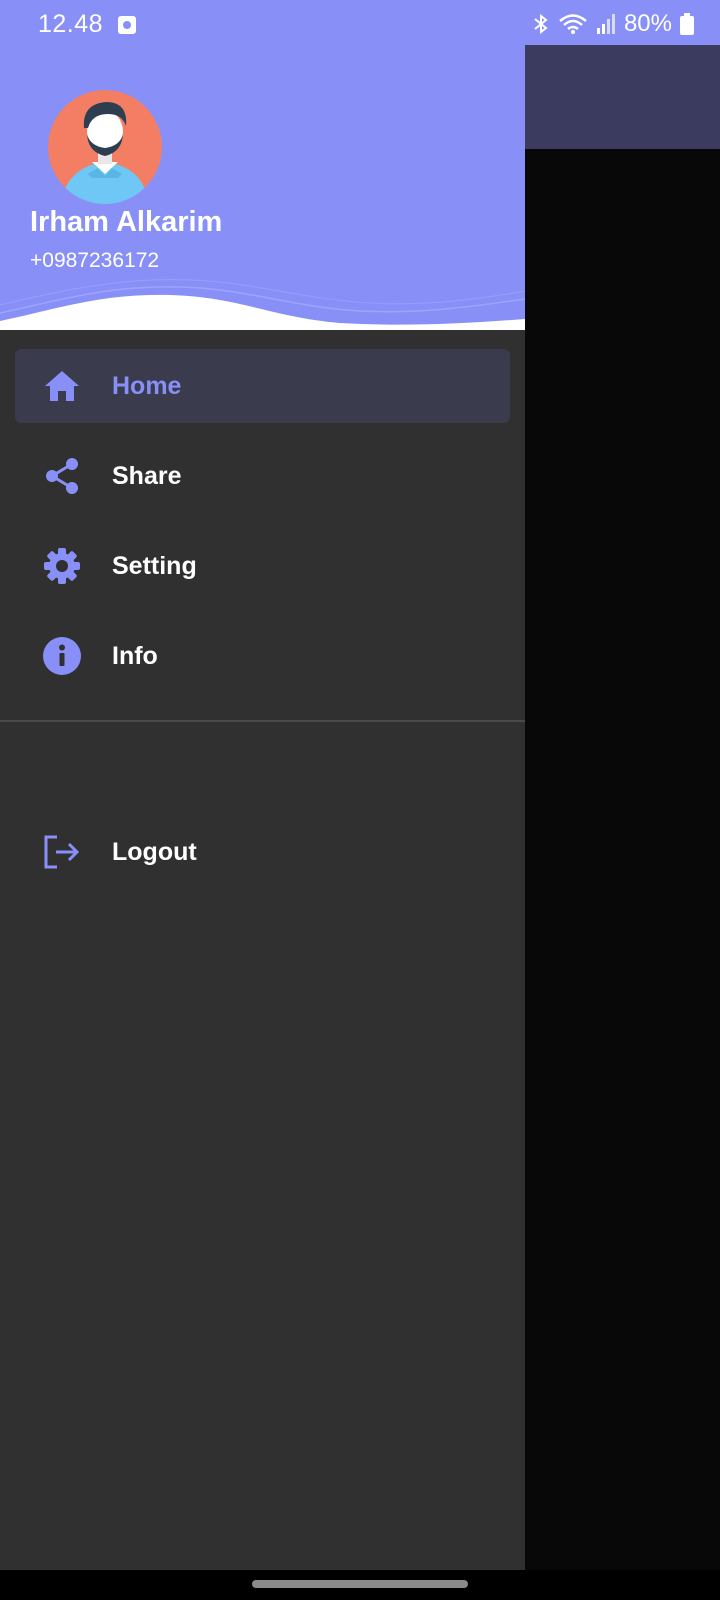  I want to click on menu-item-label: Info, so click(135, 655).